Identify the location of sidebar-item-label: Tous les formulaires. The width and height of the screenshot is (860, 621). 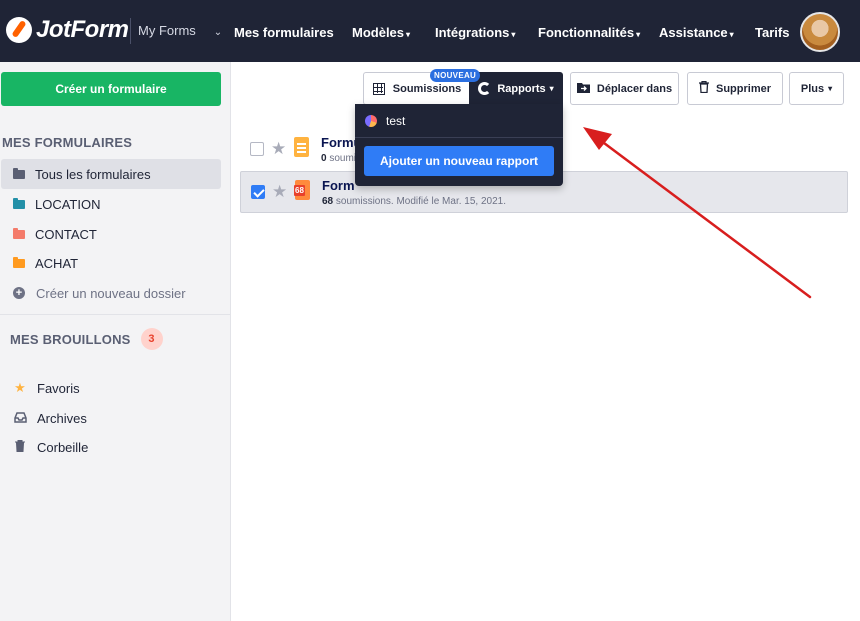
(93, 174).